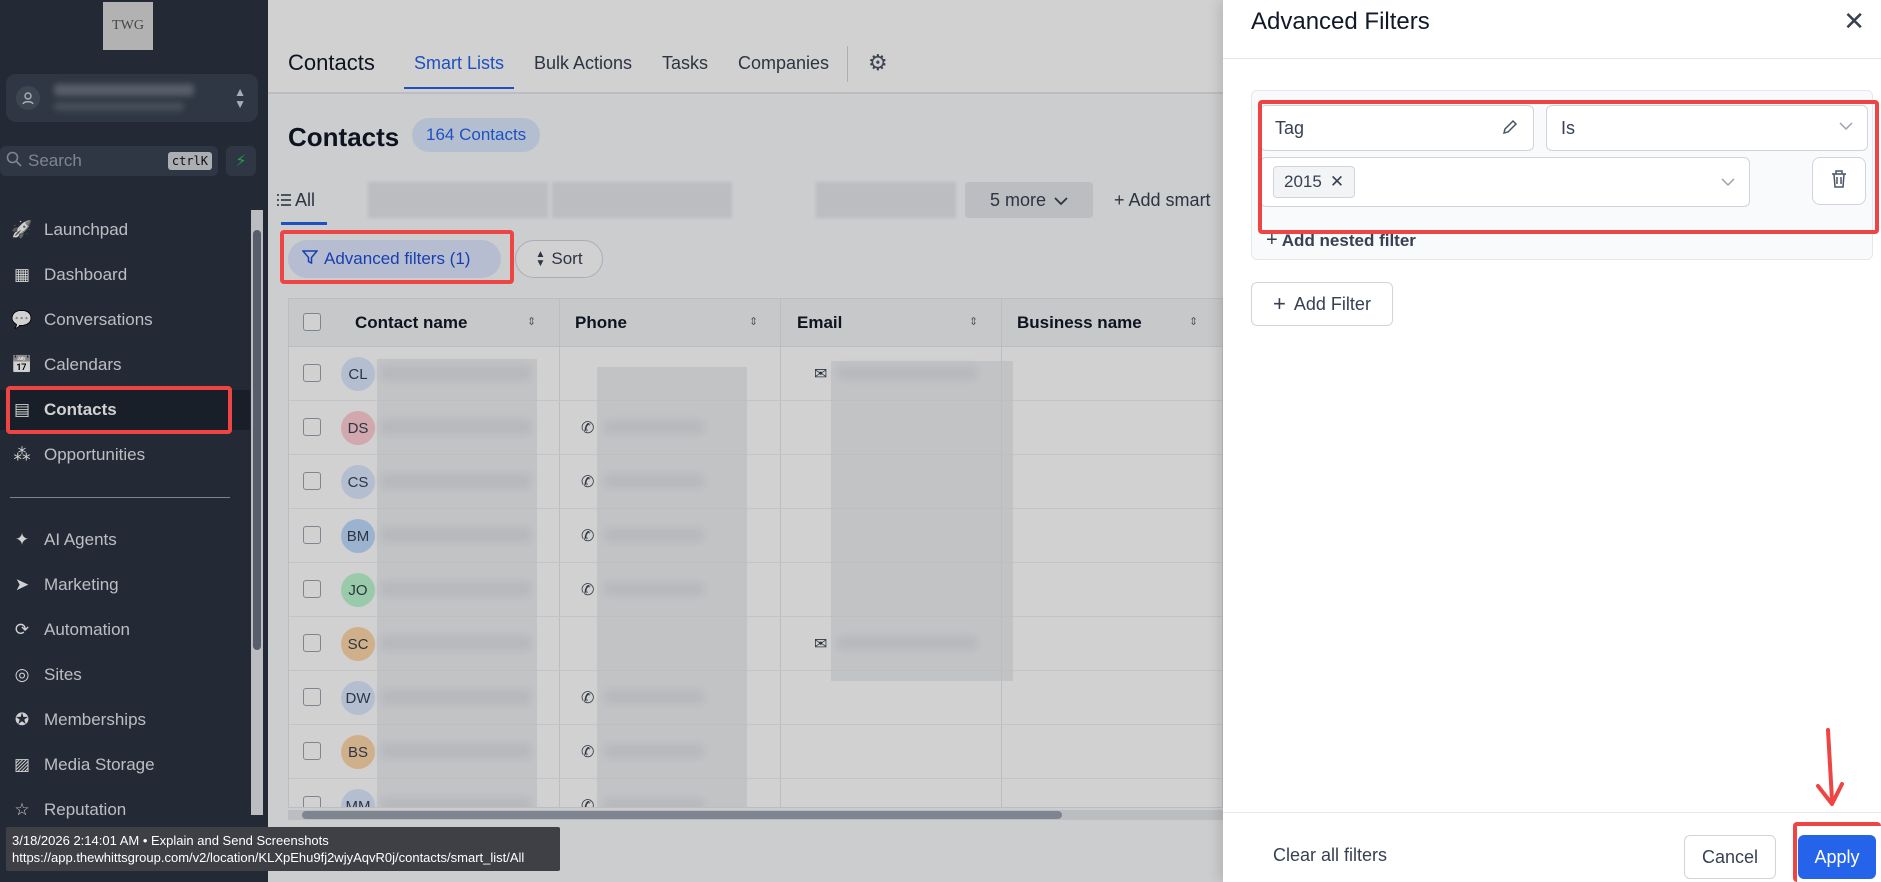 The image size is (1881, 882). Describe the element at coordinates (1730, 857) in the screenshot. I see `cancel-button: Cancel` at that location.